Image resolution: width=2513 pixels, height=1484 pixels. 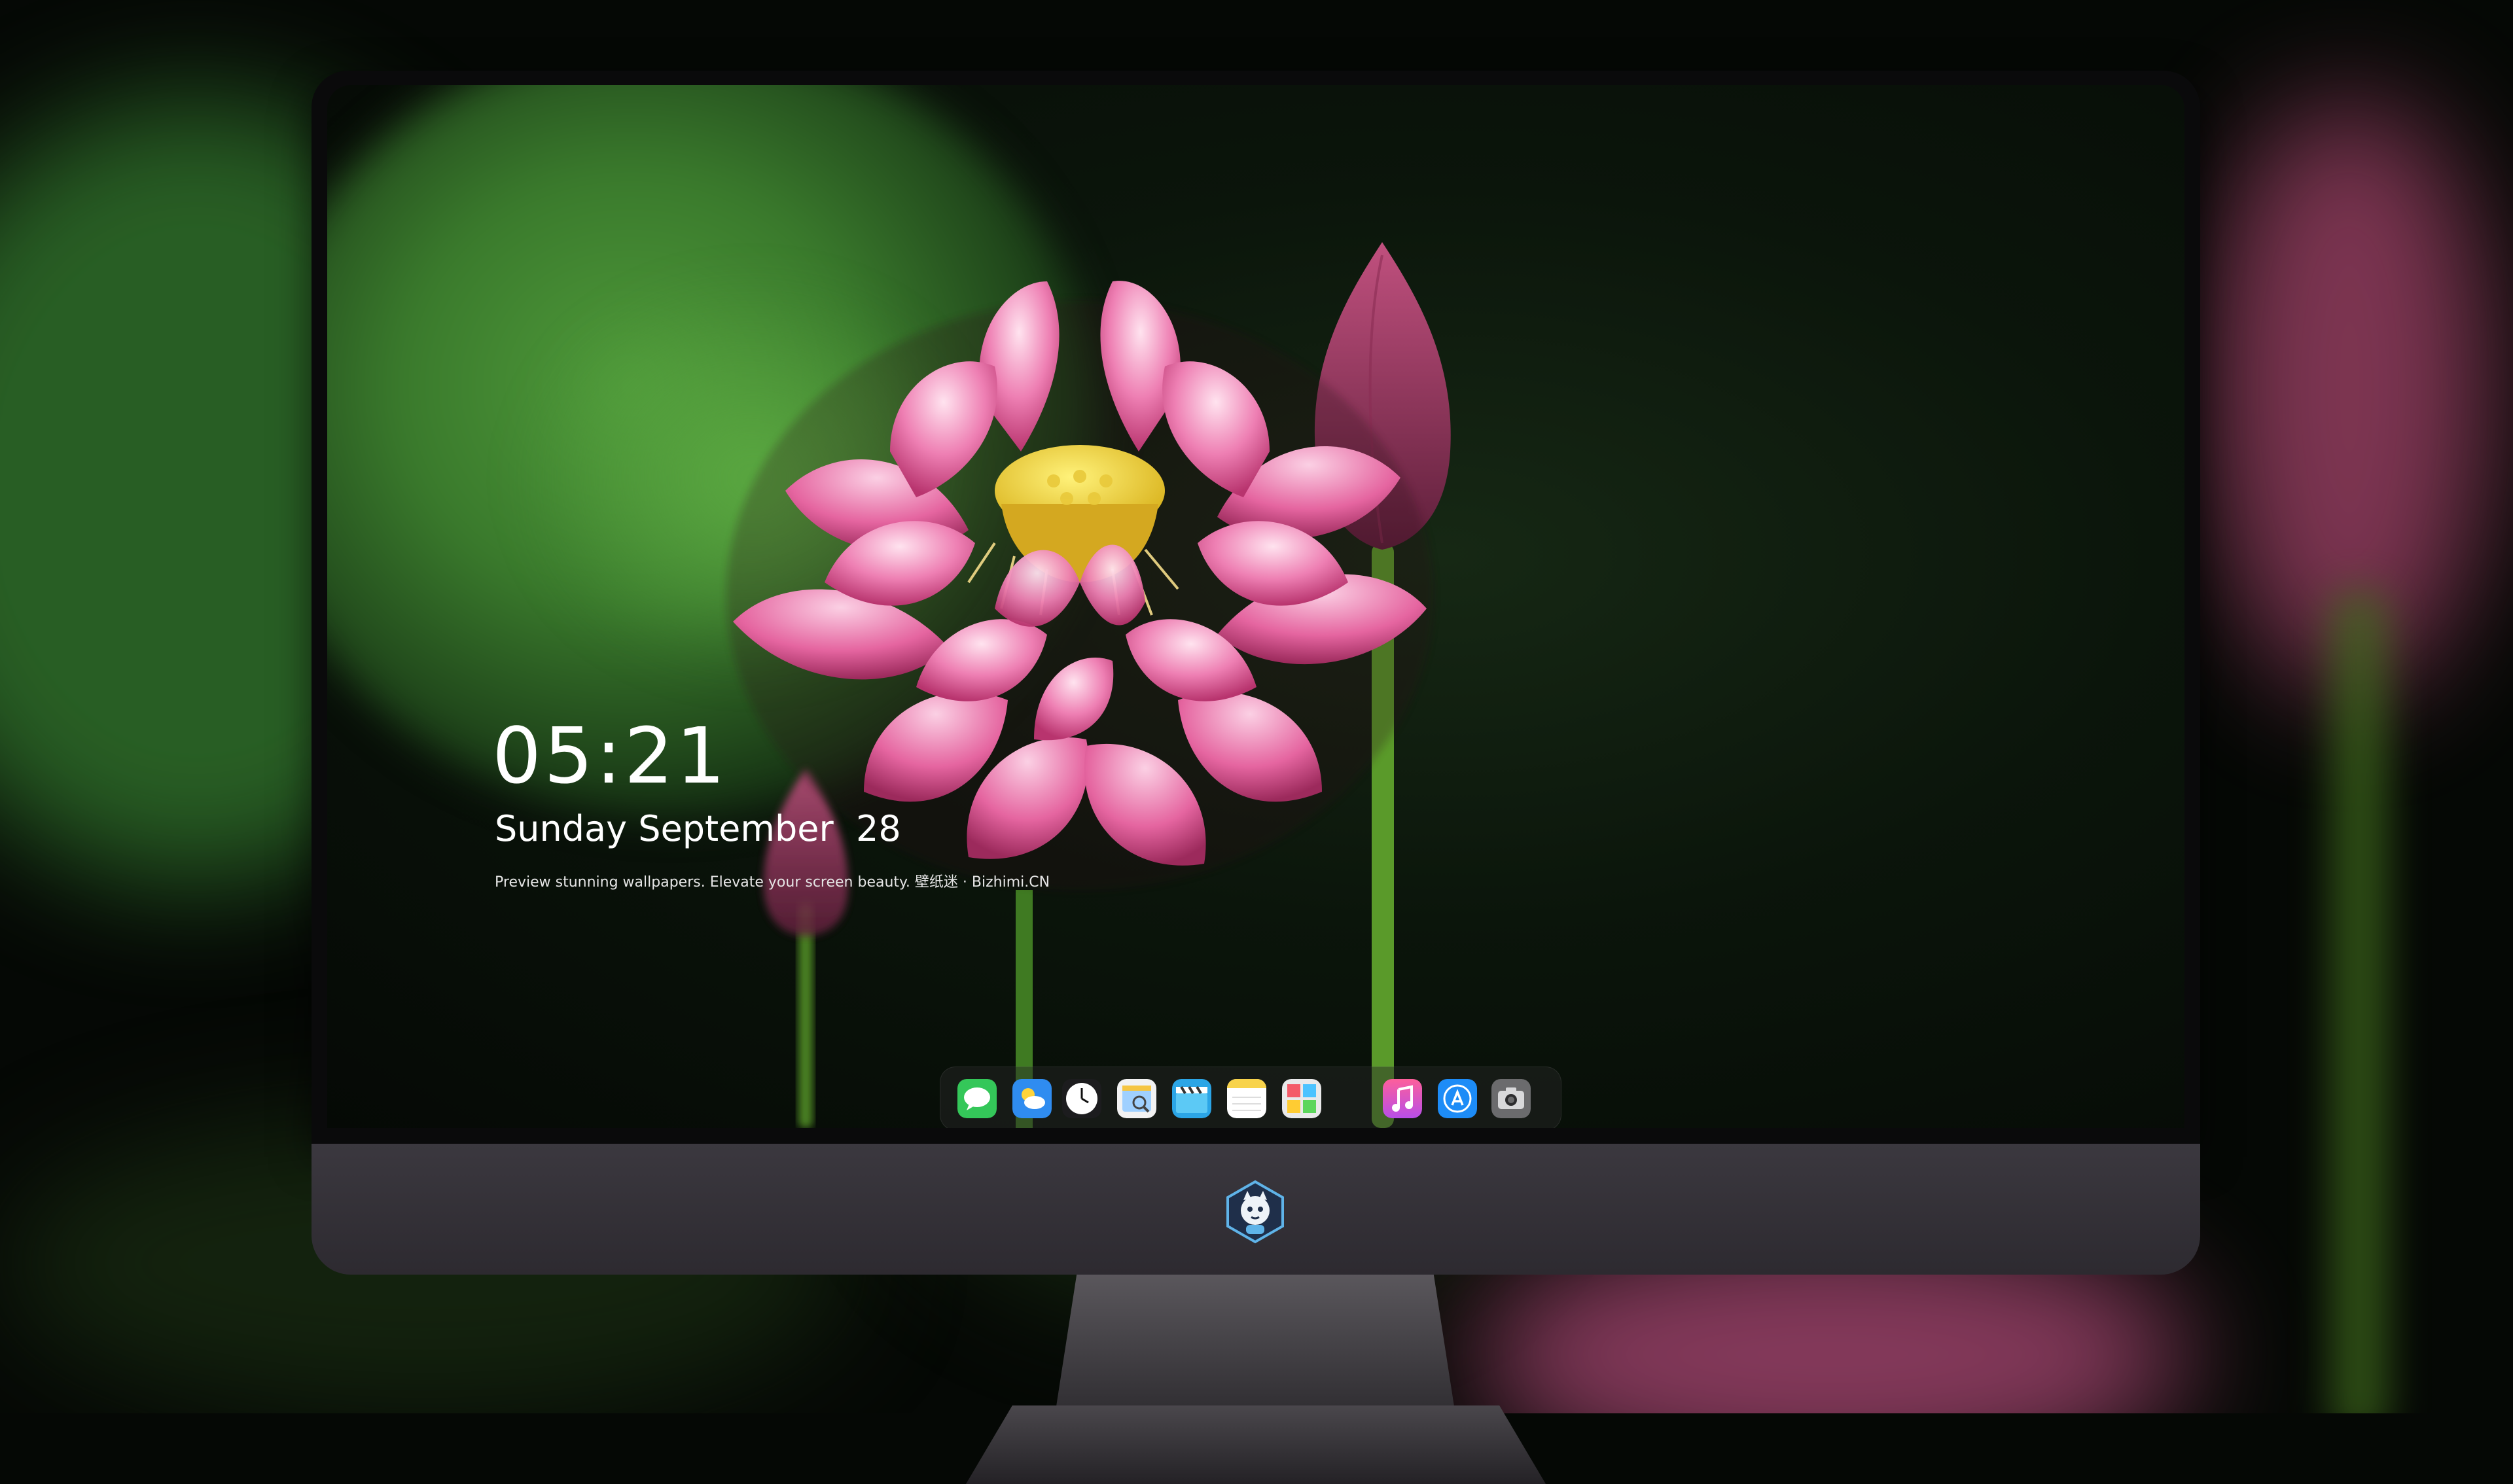 I want to click on preview-icon, so click(x=1136, y=1098).